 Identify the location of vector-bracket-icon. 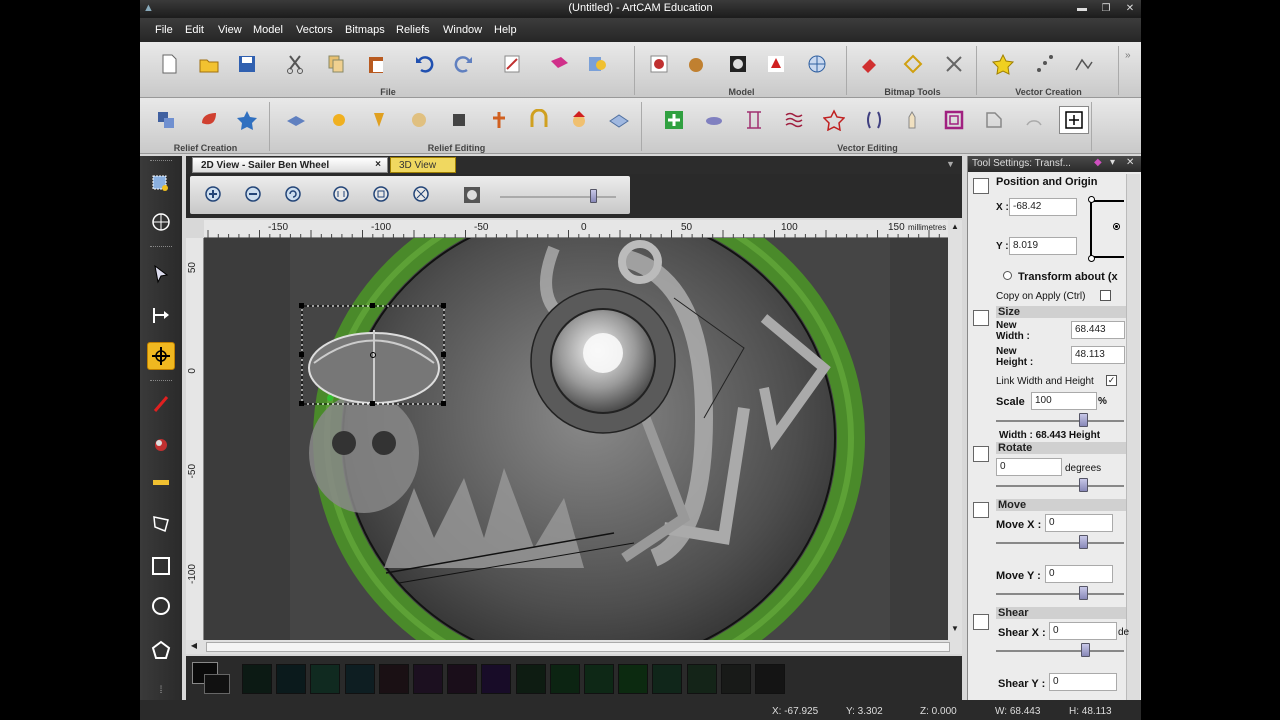
(874, 120).